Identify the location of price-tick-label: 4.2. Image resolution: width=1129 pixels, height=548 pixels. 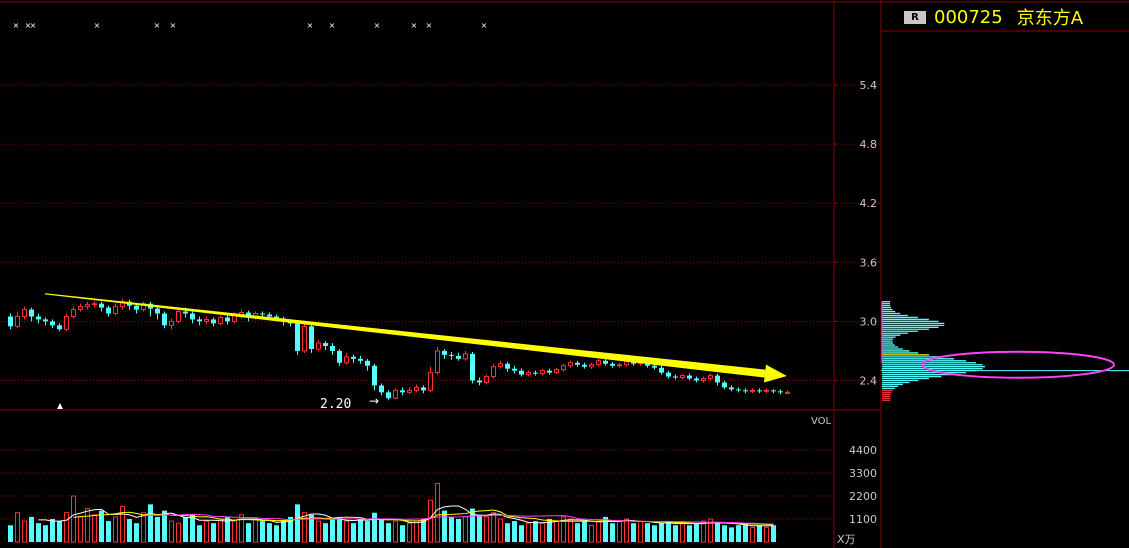
(869, 203).